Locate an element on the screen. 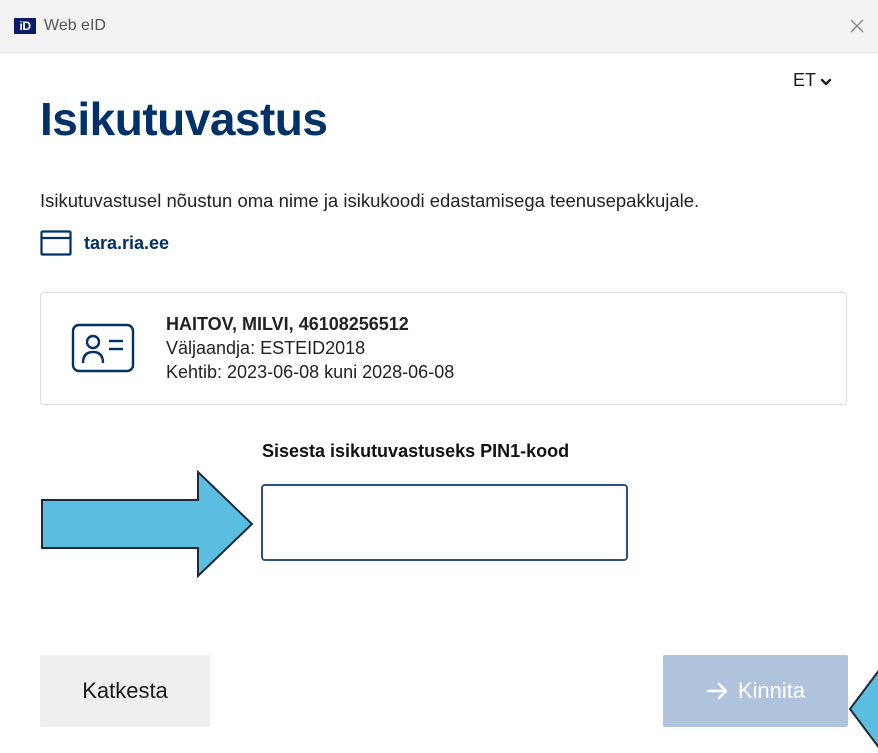 The image size is (878, 753). pin-label: Sisesta isikutuvastuseks PIN1-kood is located at coordinates (416, 451).